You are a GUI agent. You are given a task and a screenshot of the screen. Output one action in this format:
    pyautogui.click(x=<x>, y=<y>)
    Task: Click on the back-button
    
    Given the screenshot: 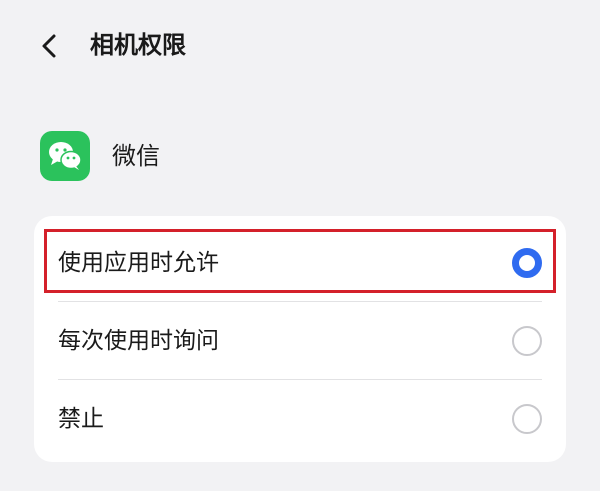 What is the action you would take?
    pyautogui.click(x=50, y=46)
    